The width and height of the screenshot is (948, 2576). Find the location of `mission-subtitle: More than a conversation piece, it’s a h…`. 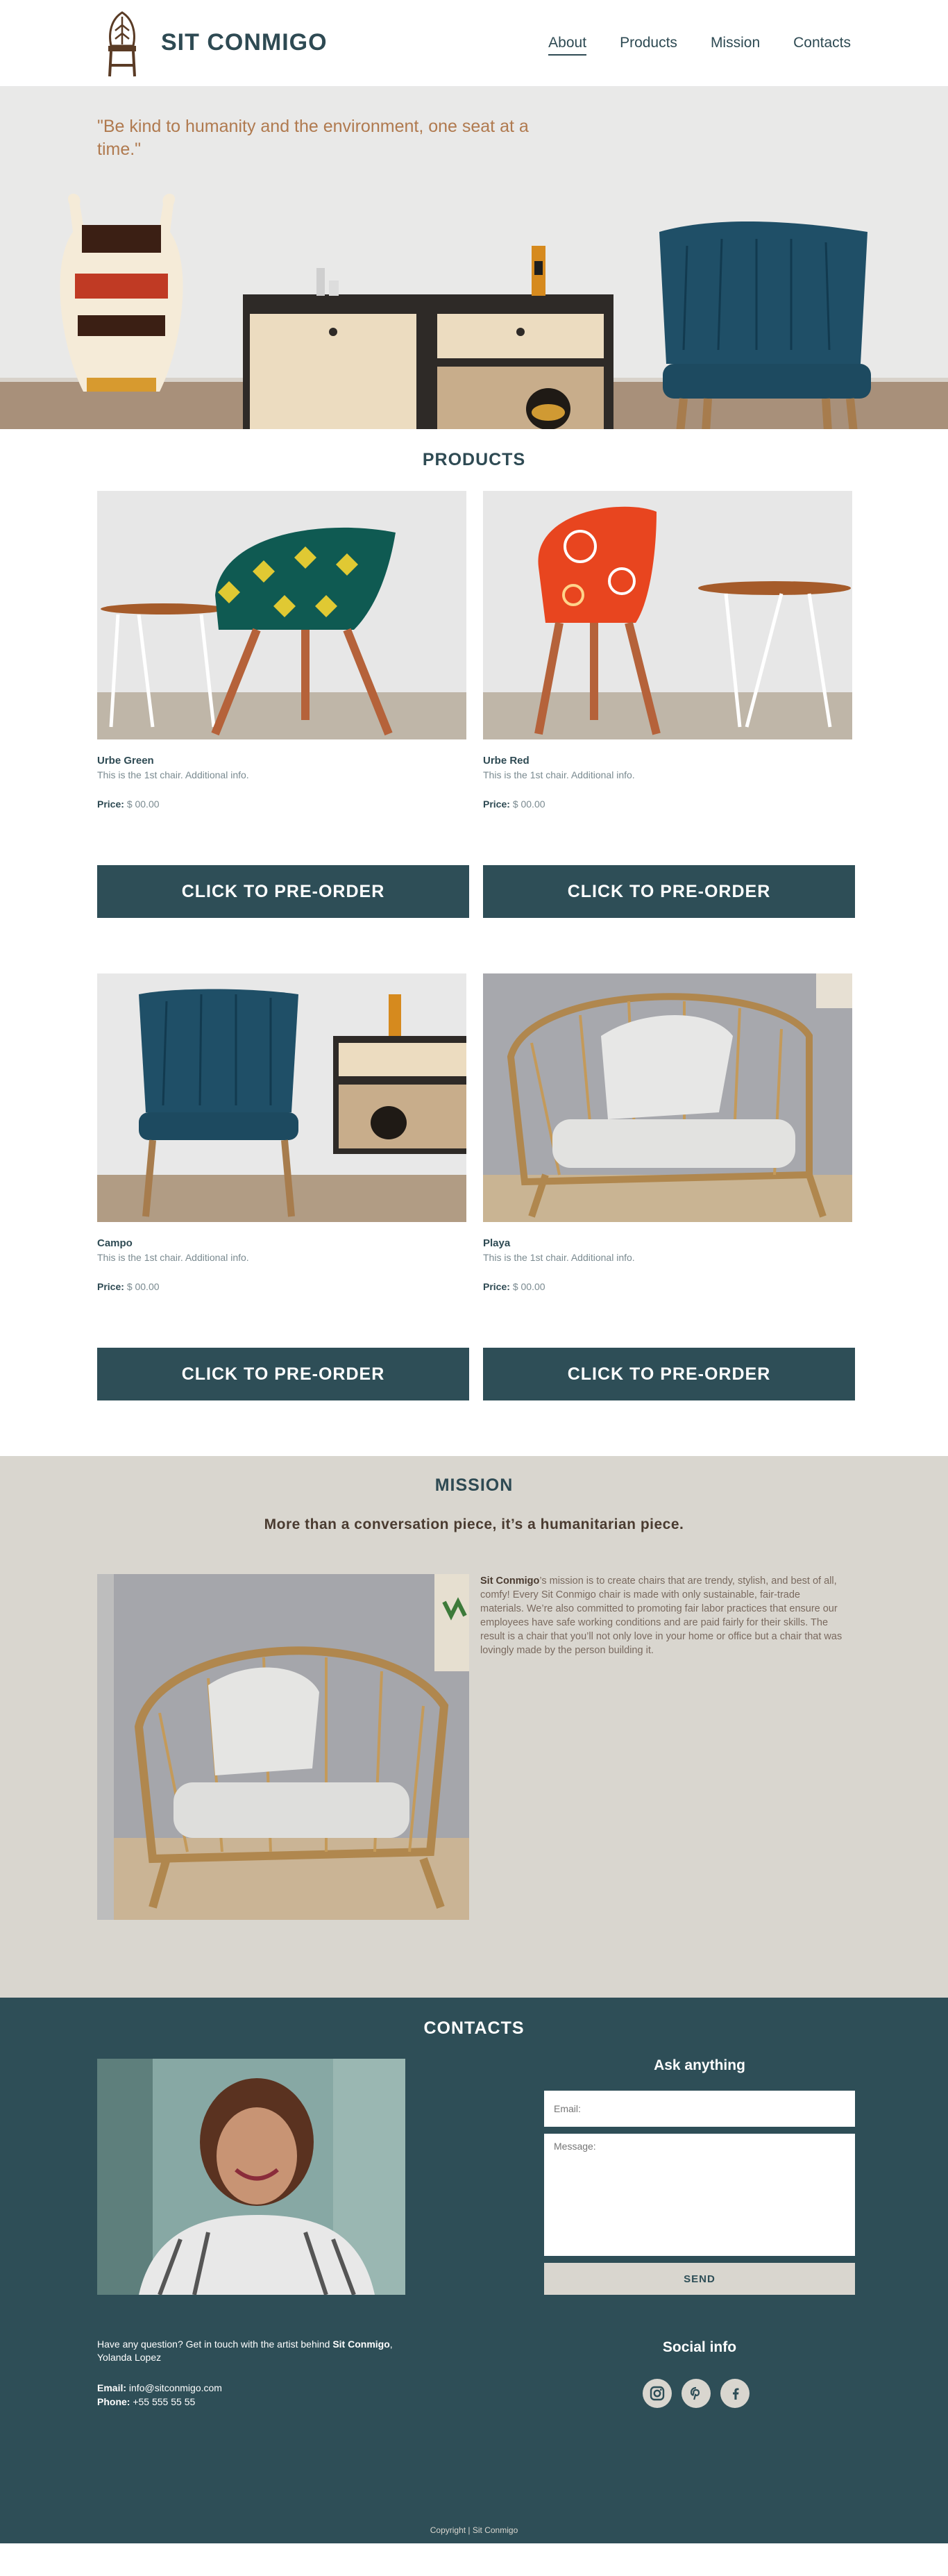

mission-subtitle: More than a conversation piece, it’s a h… is located at coordinates (474, 1524).